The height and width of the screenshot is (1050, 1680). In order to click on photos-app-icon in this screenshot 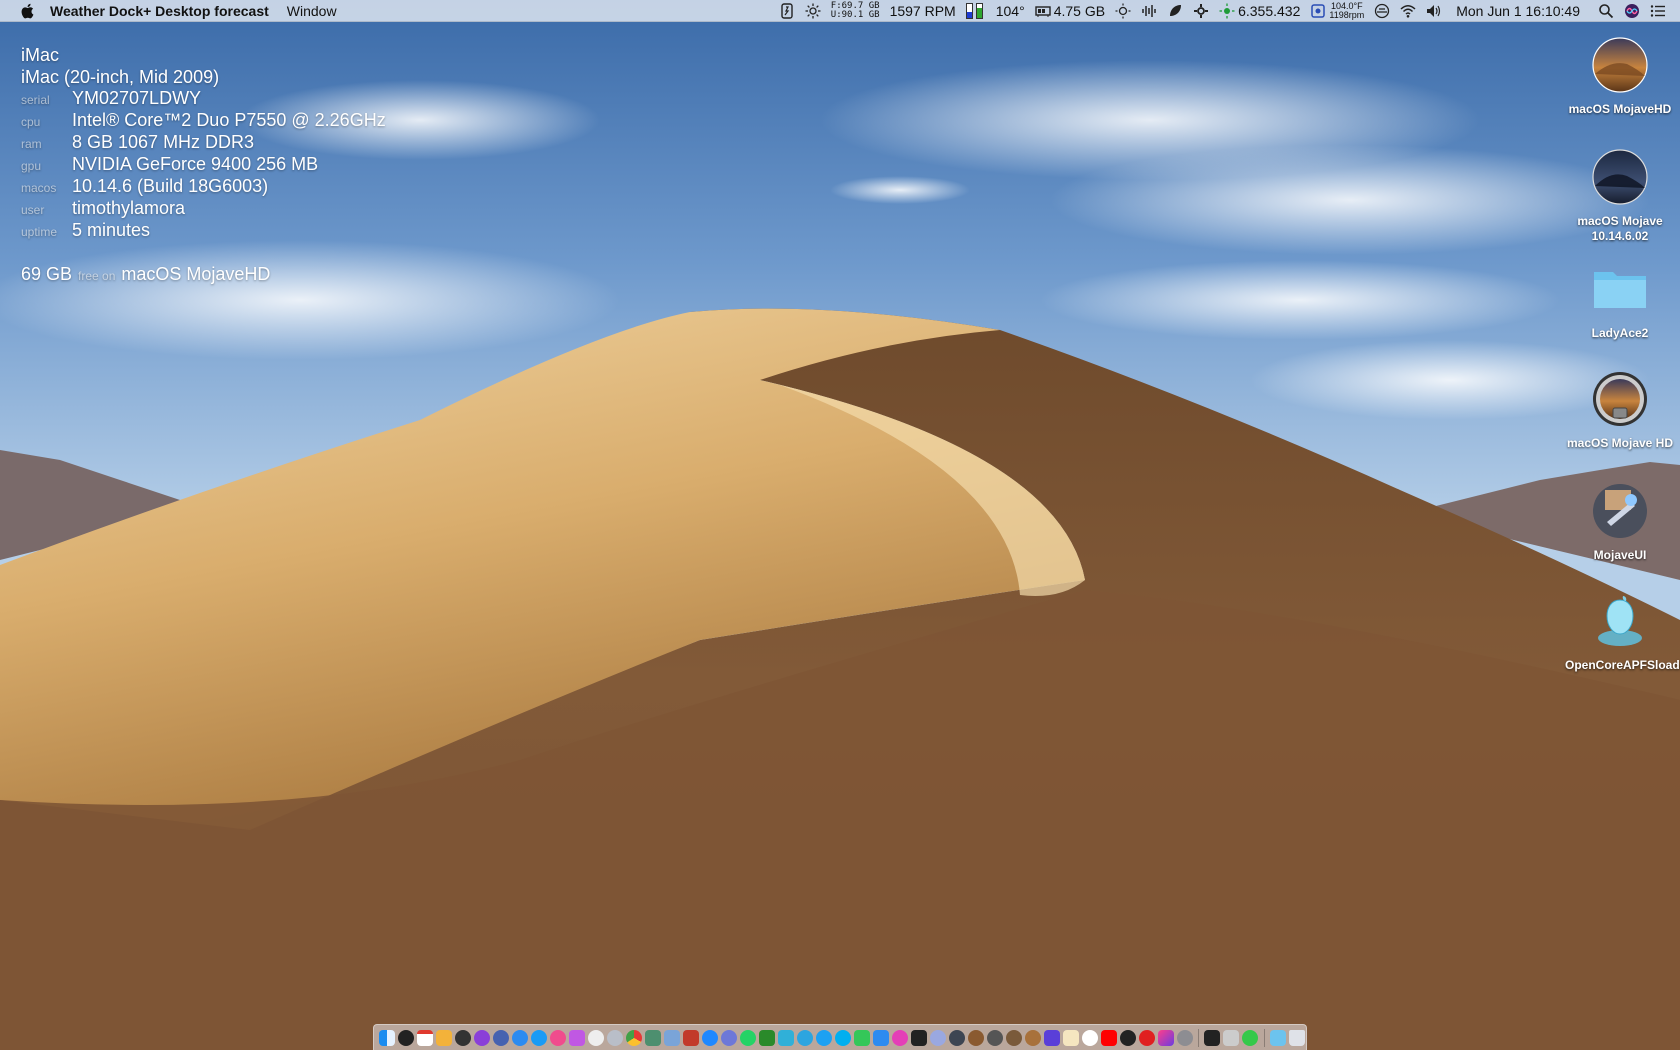, I will do `click(500, 1037)`.